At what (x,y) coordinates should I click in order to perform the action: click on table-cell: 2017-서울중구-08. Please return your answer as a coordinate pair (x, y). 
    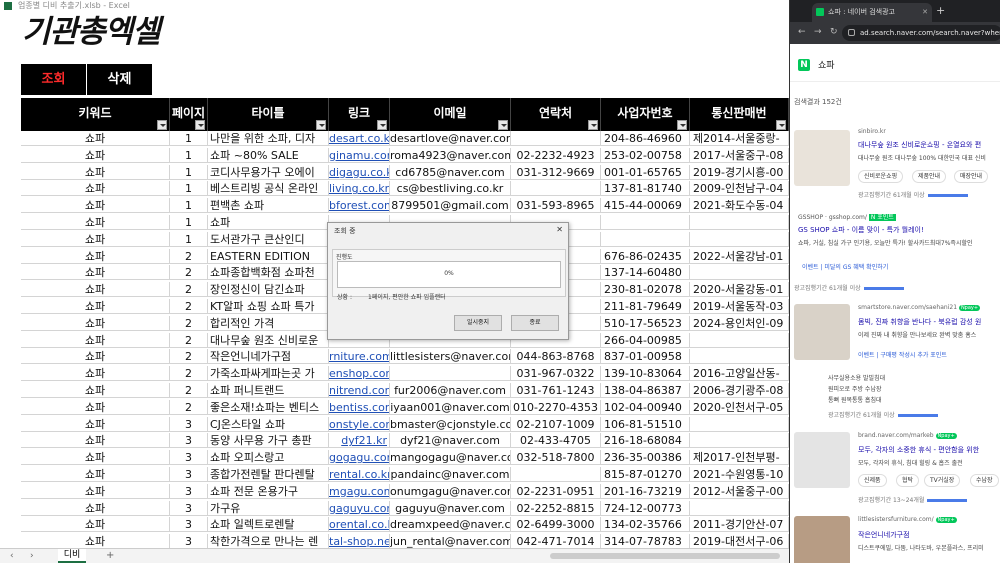
    Looking at the image, I should click on (739, 155).